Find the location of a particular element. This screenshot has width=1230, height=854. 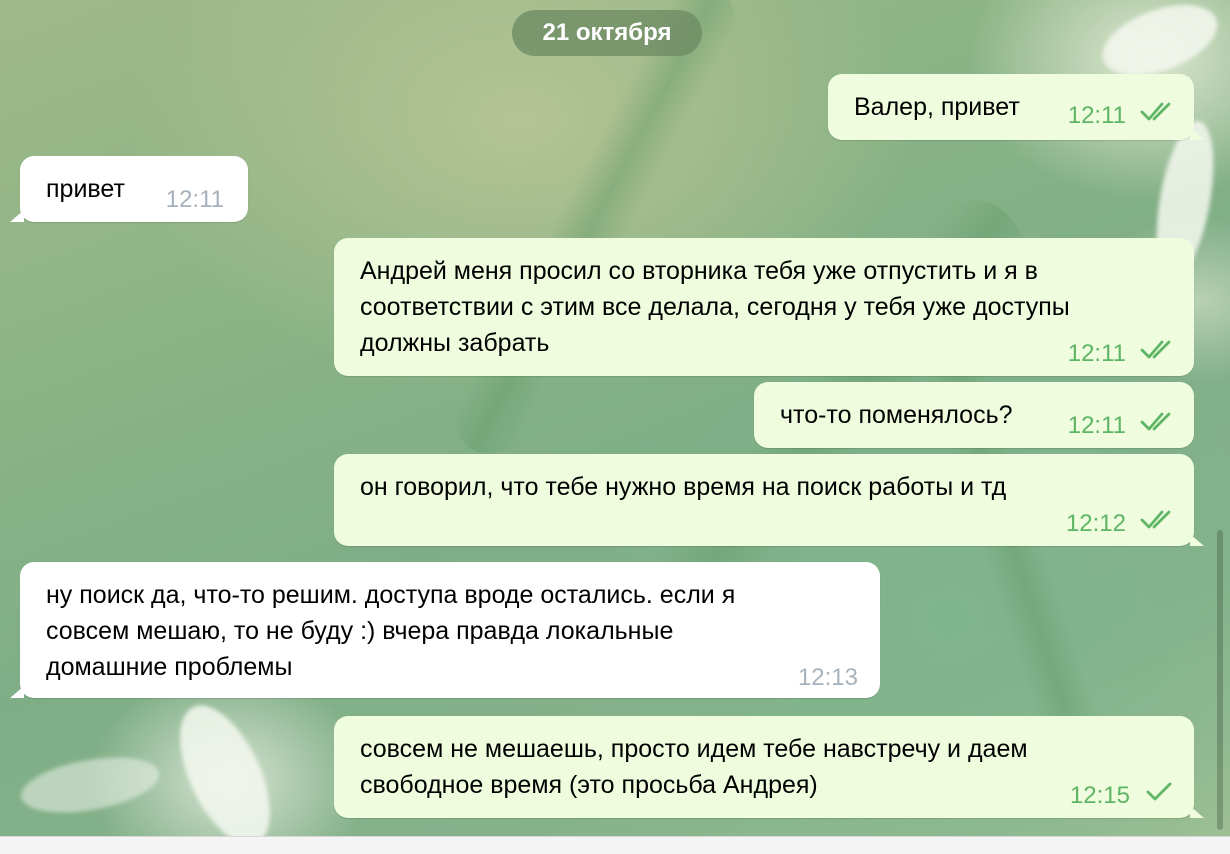

message-meta: 12:13 is located at coordinates (828, 678).